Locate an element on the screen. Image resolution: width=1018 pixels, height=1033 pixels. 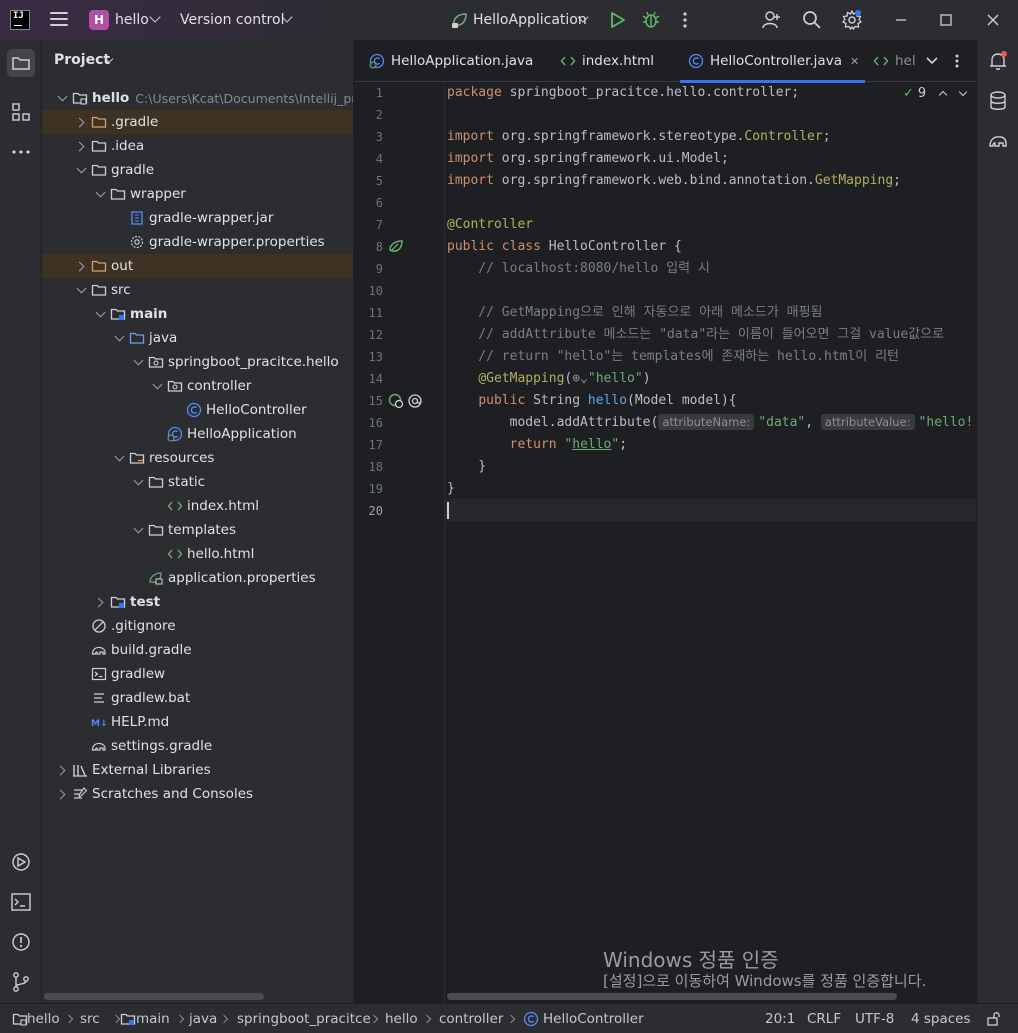
editor-tab: HelloApplication.java is located at coordinates (450, 61).